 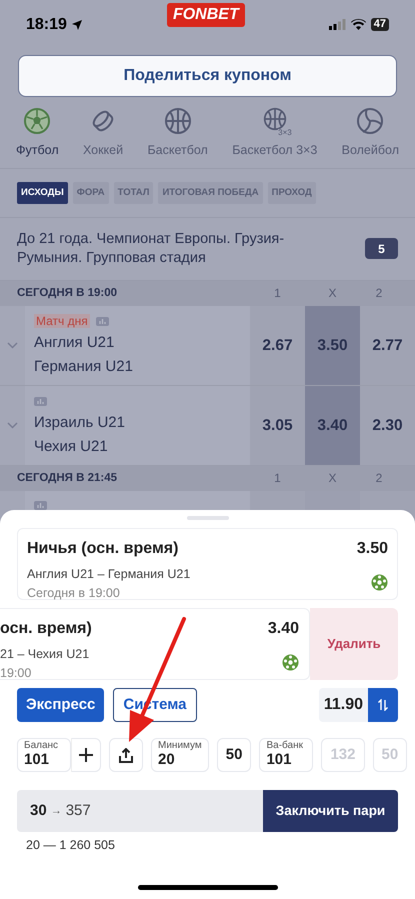 What do you see at coordinates (207, 564) in the screenshot?
I see `bet-card: Ничья (осн. время) Англия U21 – Германия U21 Сегодня в 19:00 3.50` at bounding box center [207, 564].